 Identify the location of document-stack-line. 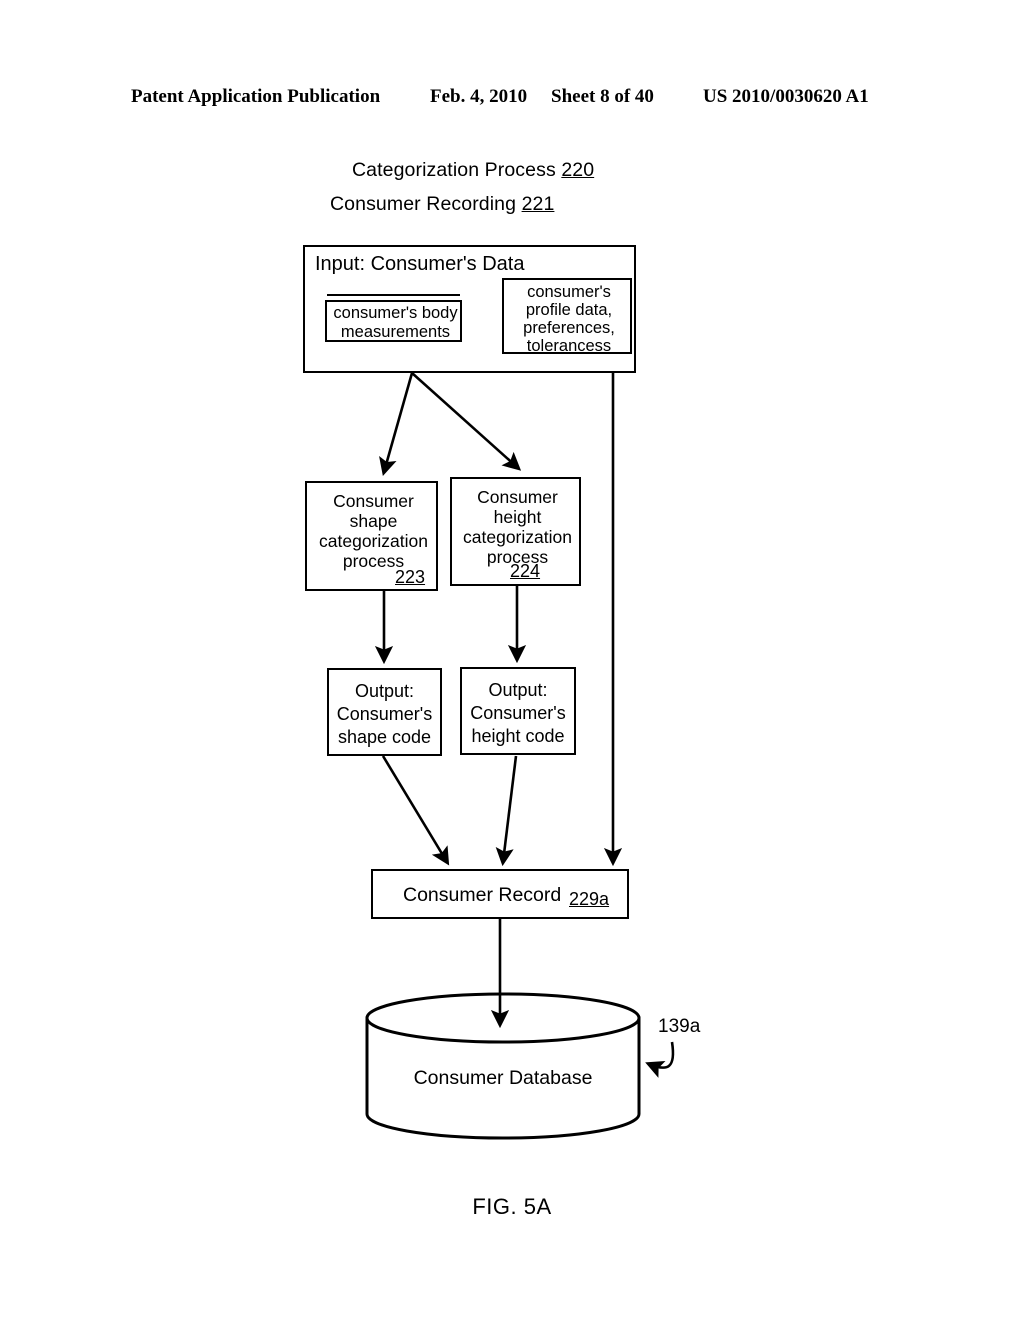
(393, 295).